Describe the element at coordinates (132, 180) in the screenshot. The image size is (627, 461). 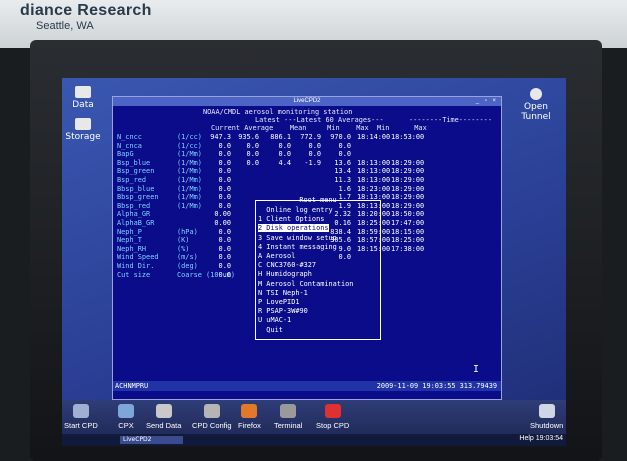
I see `cell-name: Bsp_red` at that location.